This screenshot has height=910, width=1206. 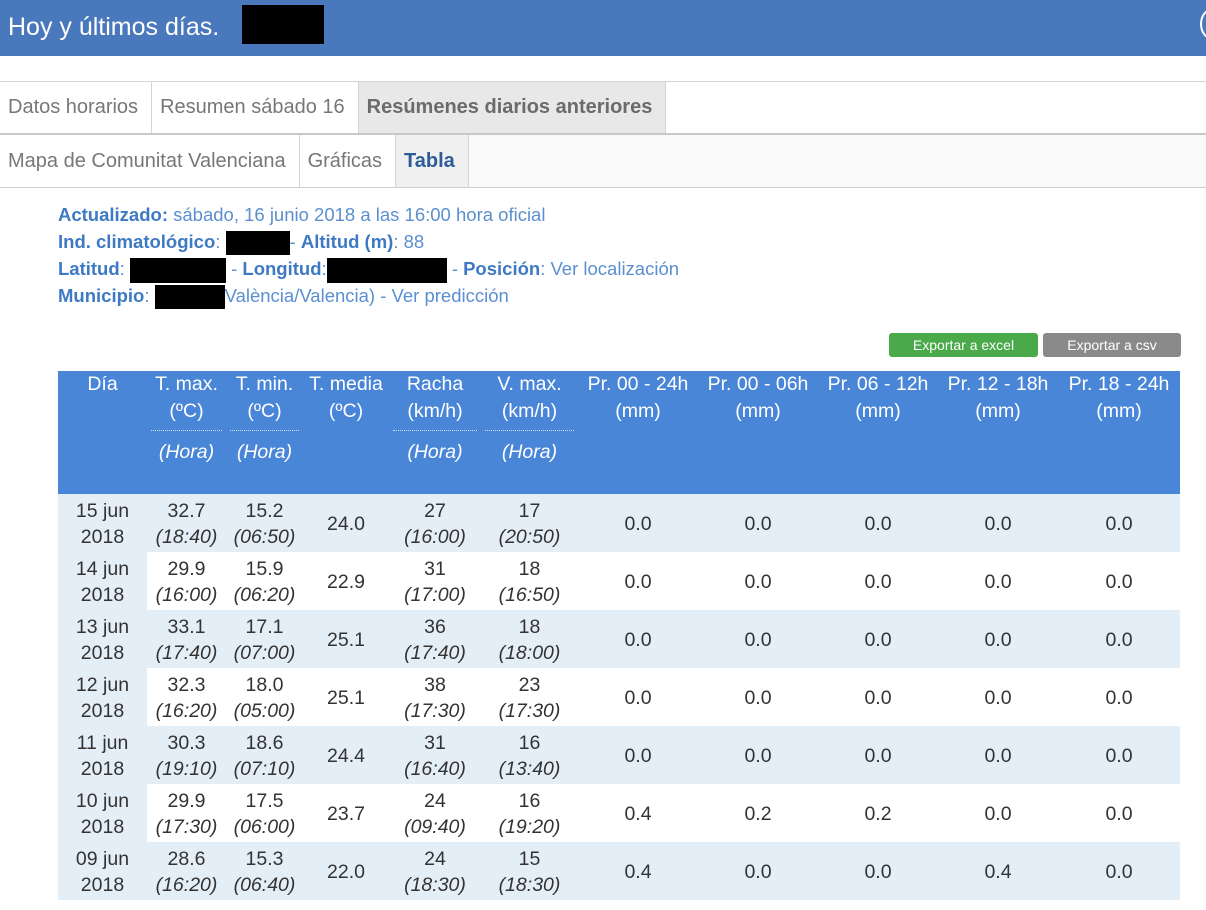 What do you see at coordinates (878, 411) in the screenshot?
I see `column-header-unit: (mm)` at bounding box center [878, 411].